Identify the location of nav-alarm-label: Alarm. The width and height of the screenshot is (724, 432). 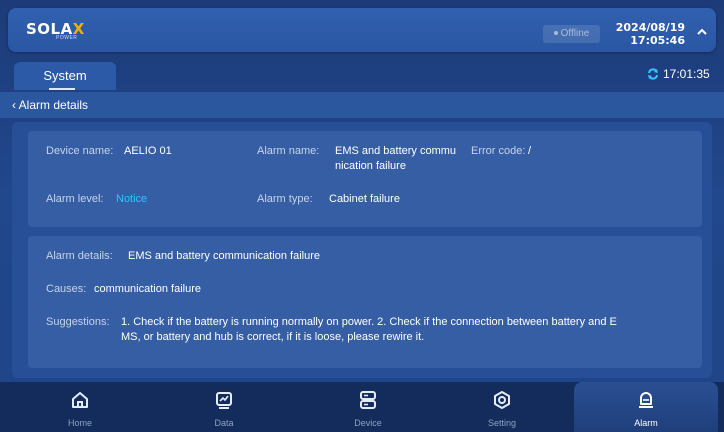
(646, 423).